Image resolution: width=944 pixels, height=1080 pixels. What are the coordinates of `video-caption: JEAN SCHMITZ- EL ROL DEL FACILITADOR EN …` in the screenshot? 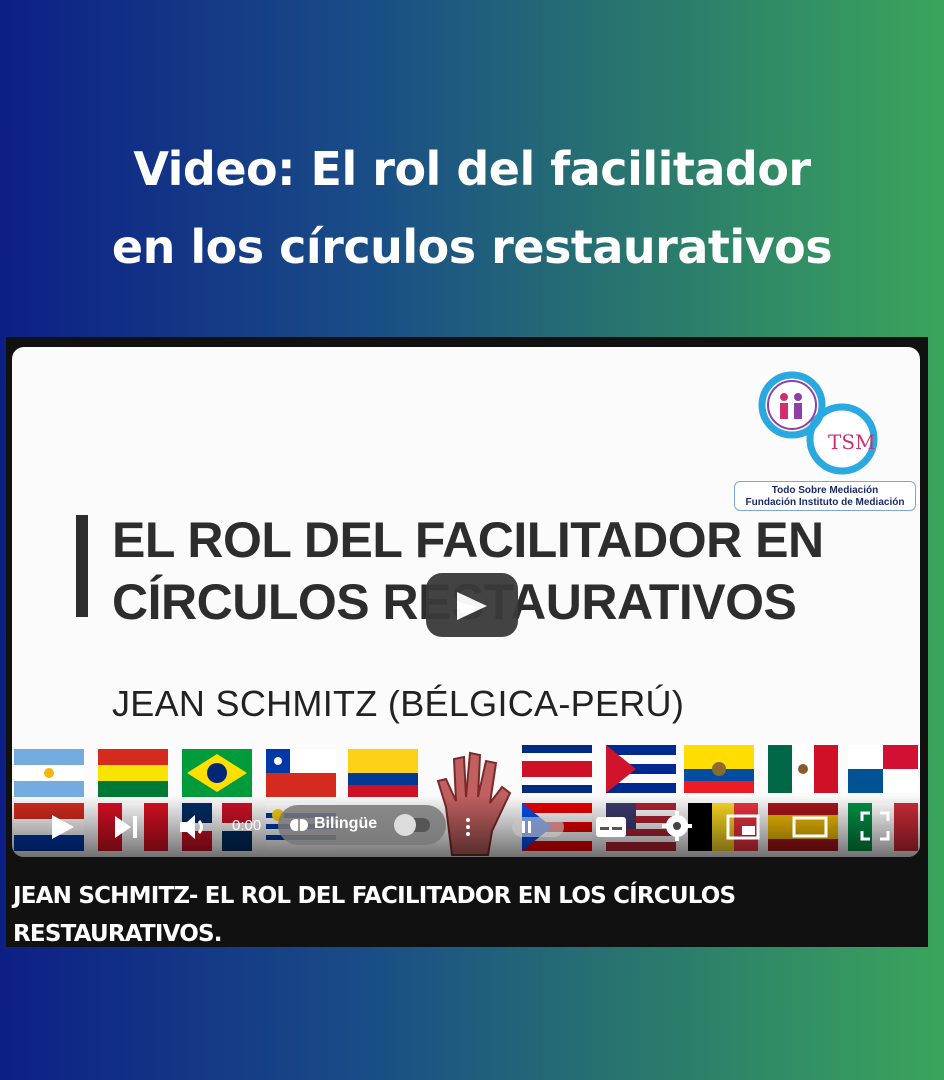 It's located at (463, 915).